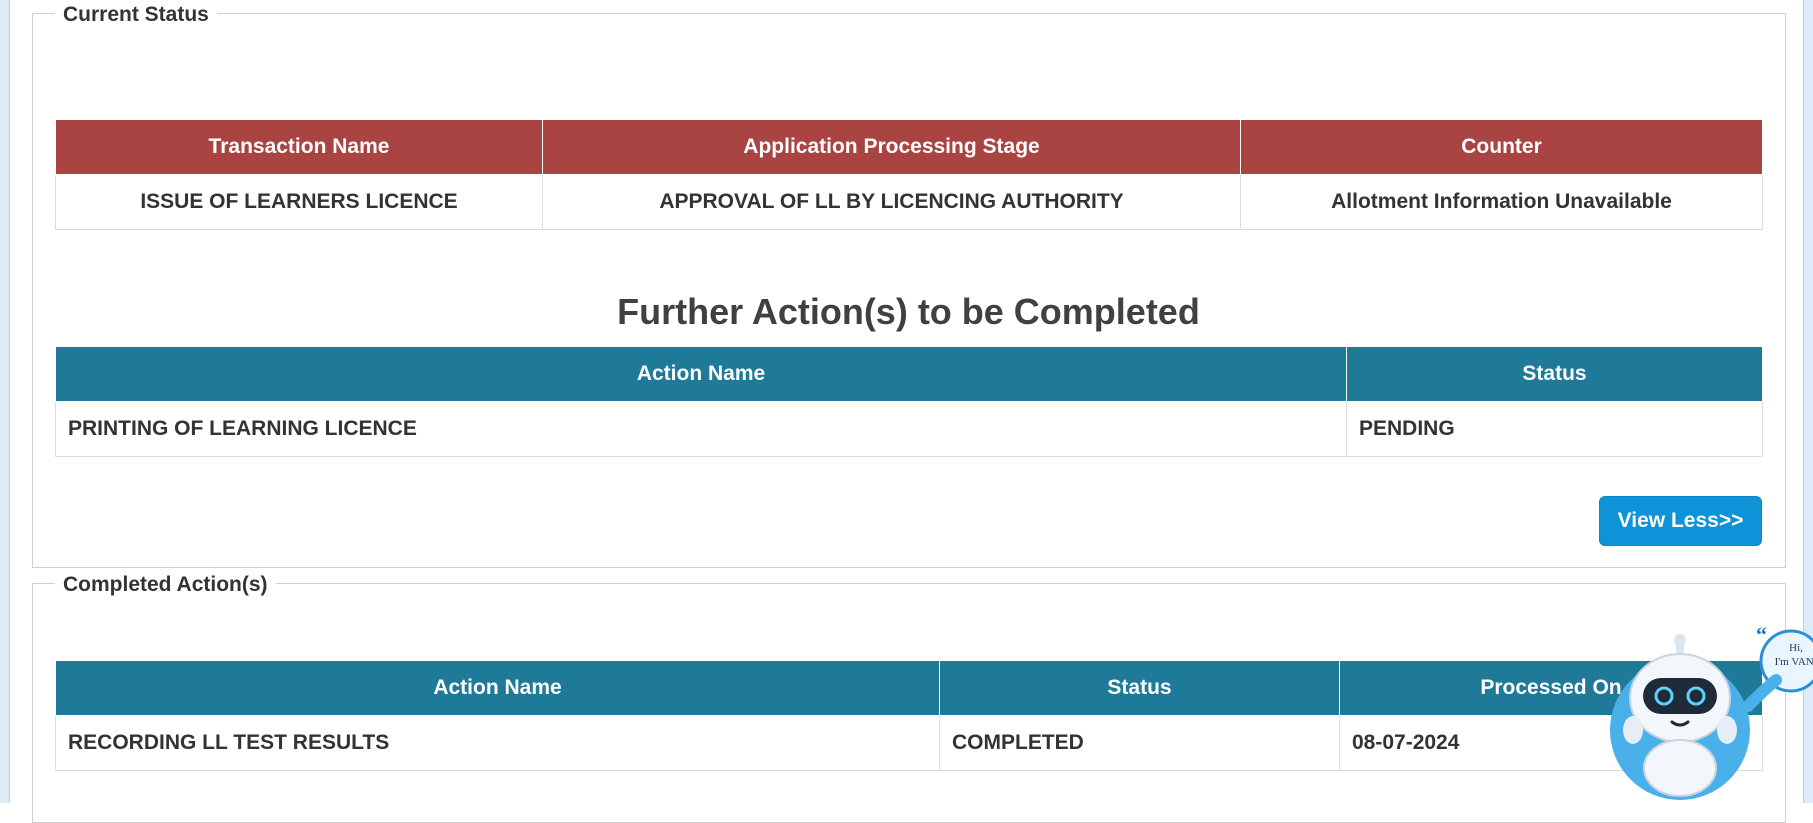  Describe the element at coordinates (891, 202) in the screenshot. I see `processing-stage-cell: APPROVAL OF LL BY LICENCING AUTHORITY` at that location.